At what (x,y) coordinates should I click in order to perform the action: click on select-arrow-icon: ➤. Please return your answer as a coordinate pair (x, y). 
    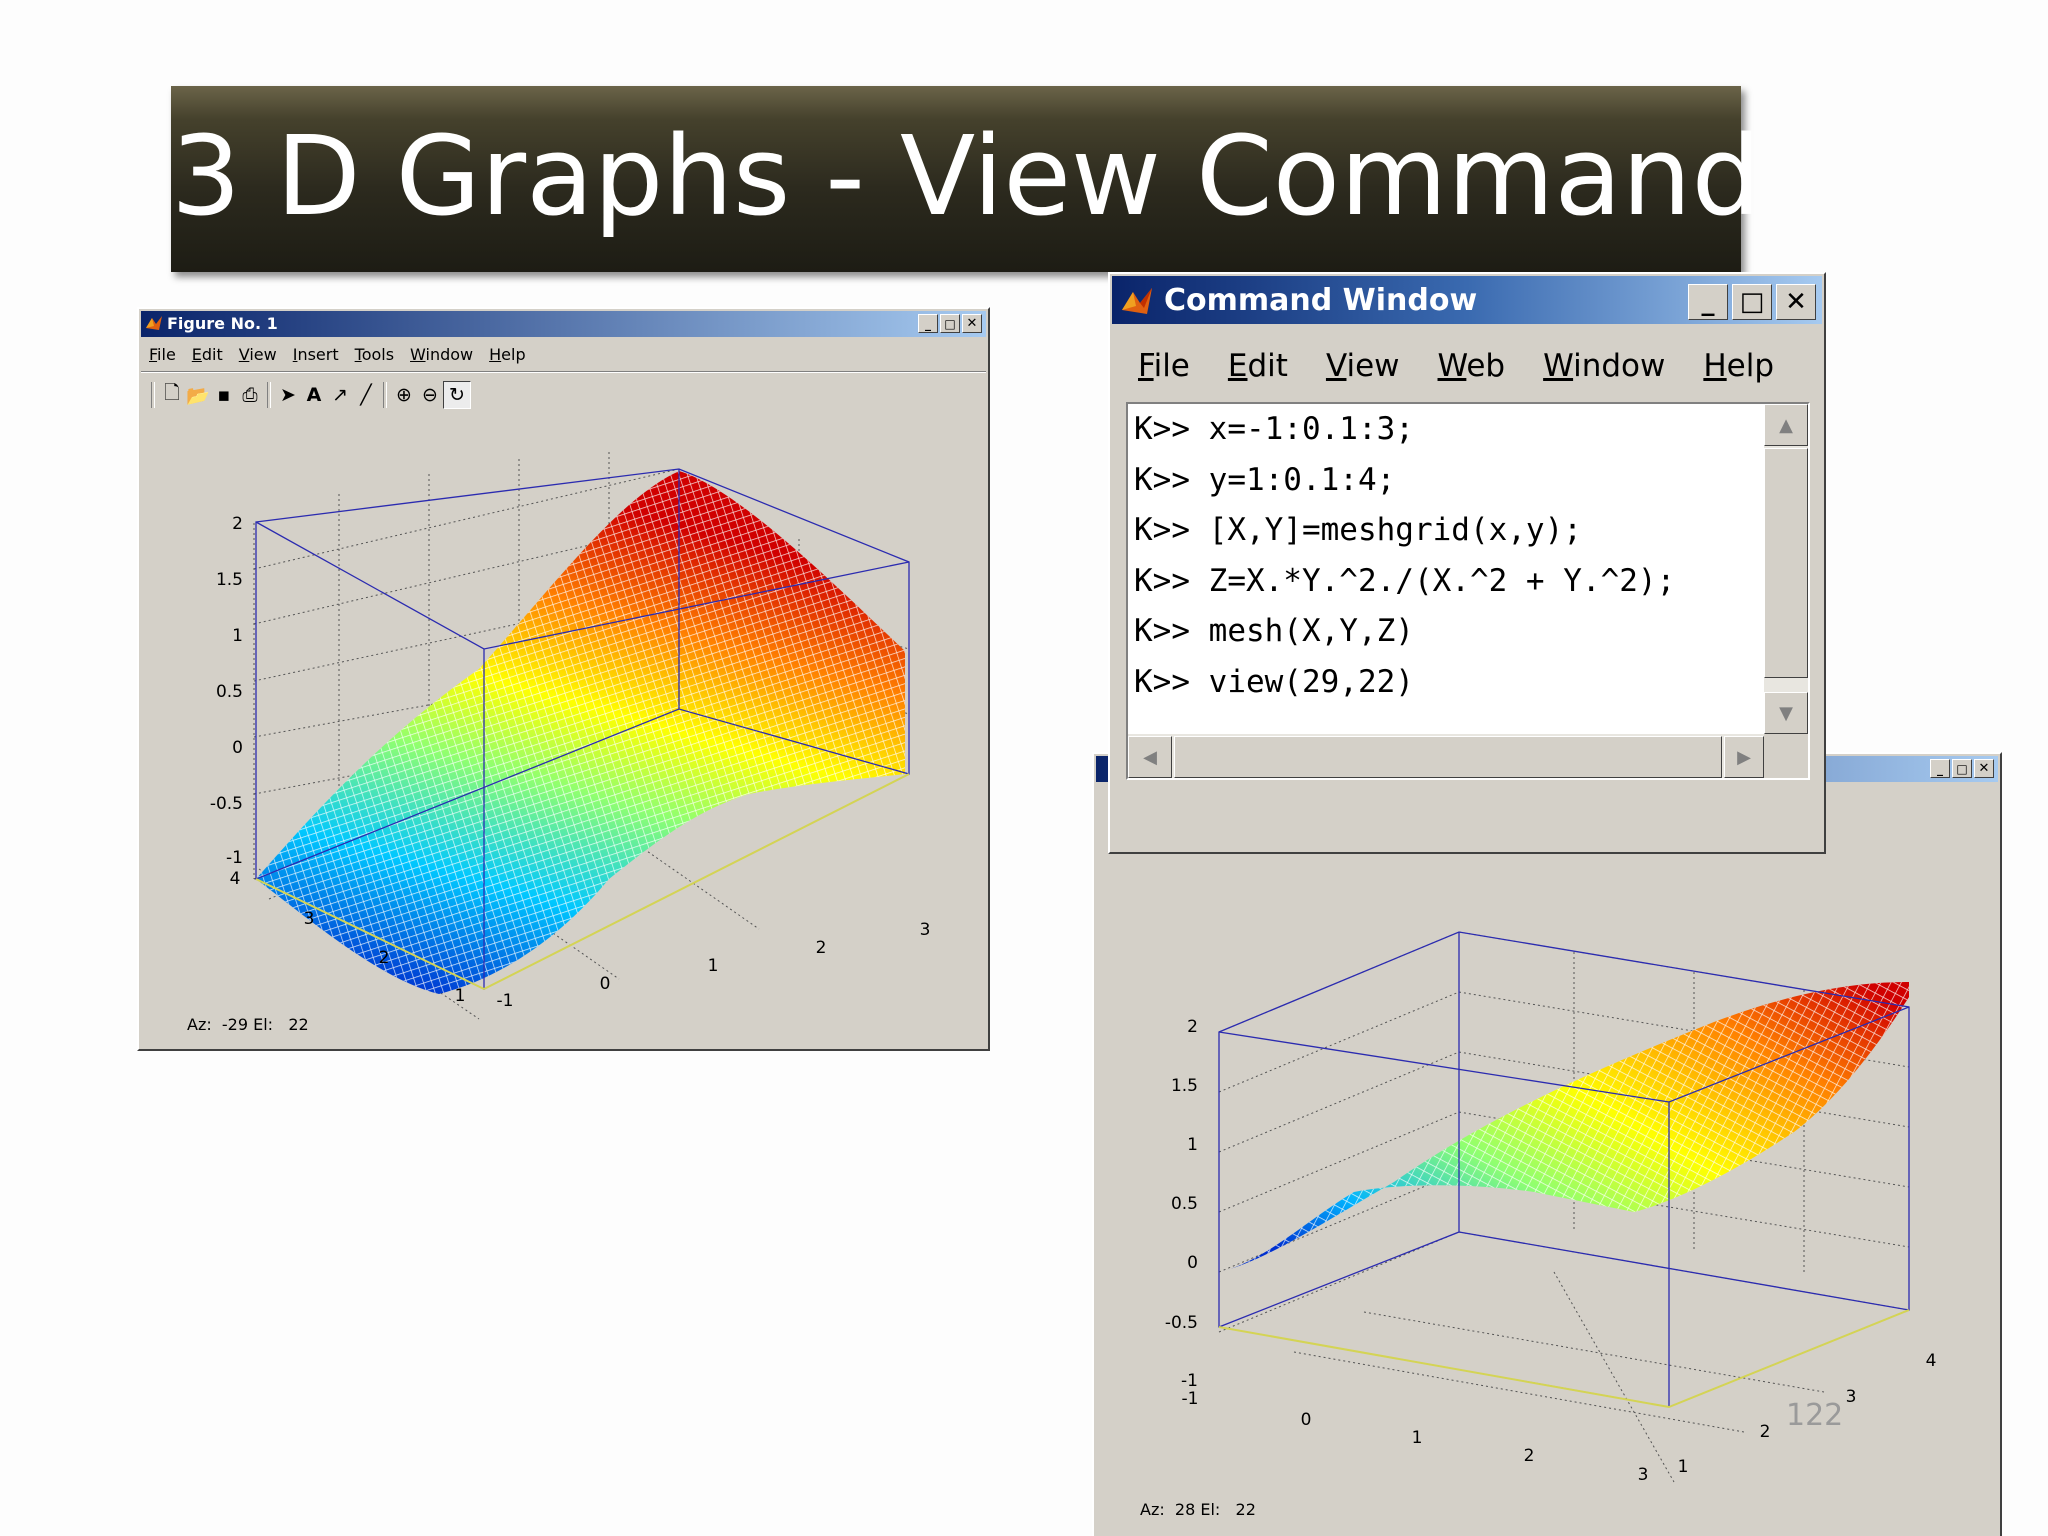
    Looking at the image, I should click on (288, 395).